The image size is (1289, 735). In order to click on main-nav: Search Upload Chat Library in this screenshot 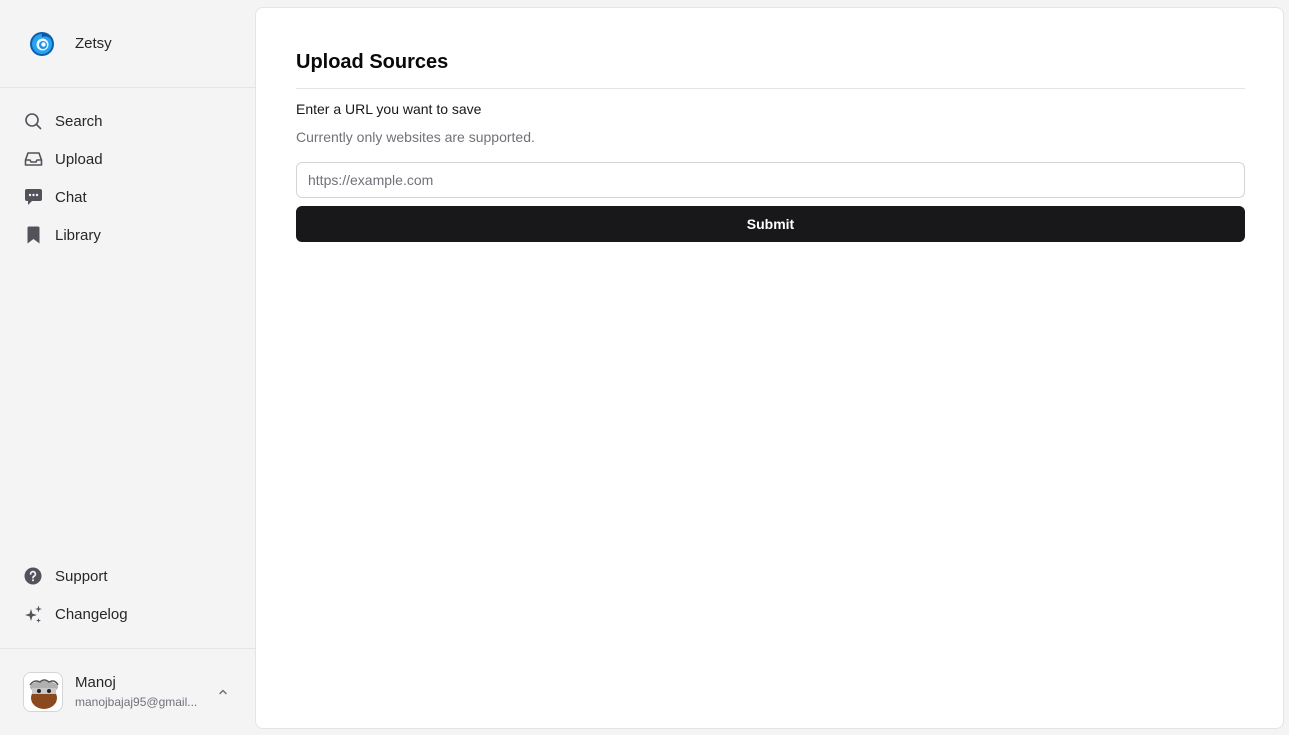, I will do `click(127, 171)`.